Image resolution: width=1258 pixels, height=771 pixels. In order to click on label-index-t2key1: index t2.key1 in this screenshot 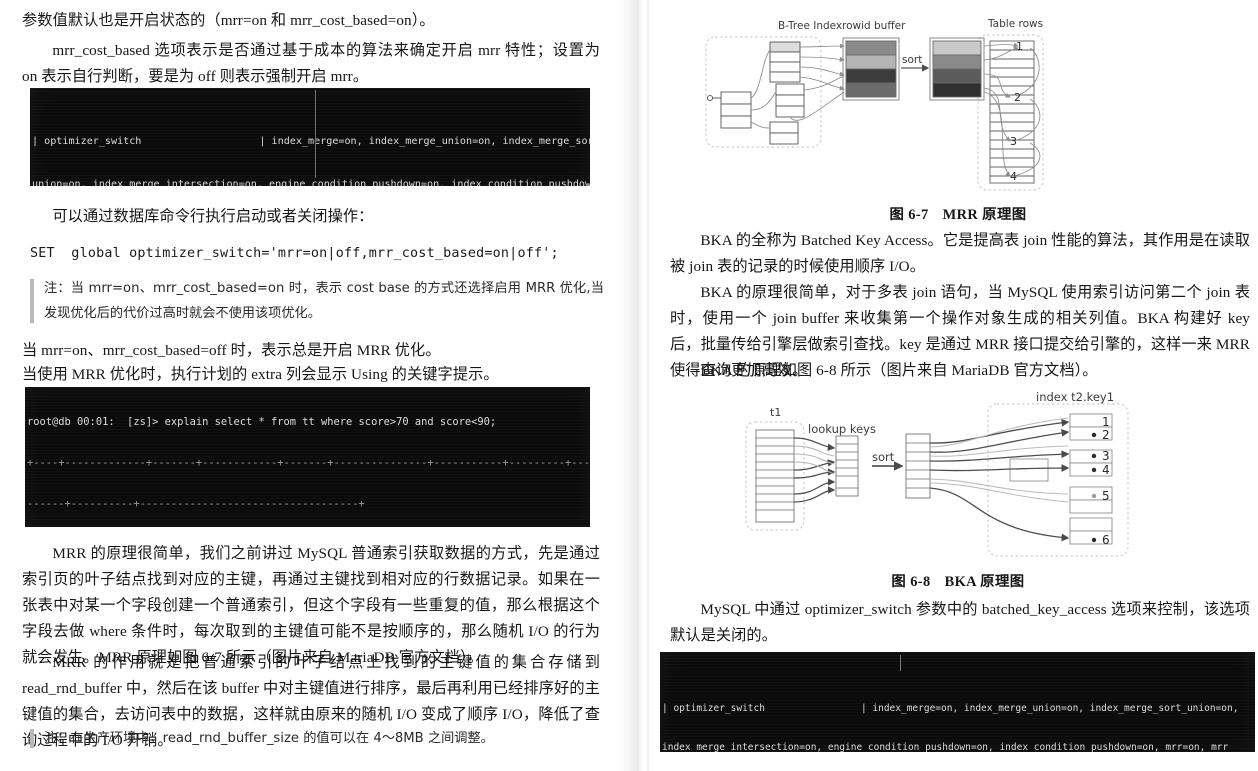, I will do `click(1075, 397)`.